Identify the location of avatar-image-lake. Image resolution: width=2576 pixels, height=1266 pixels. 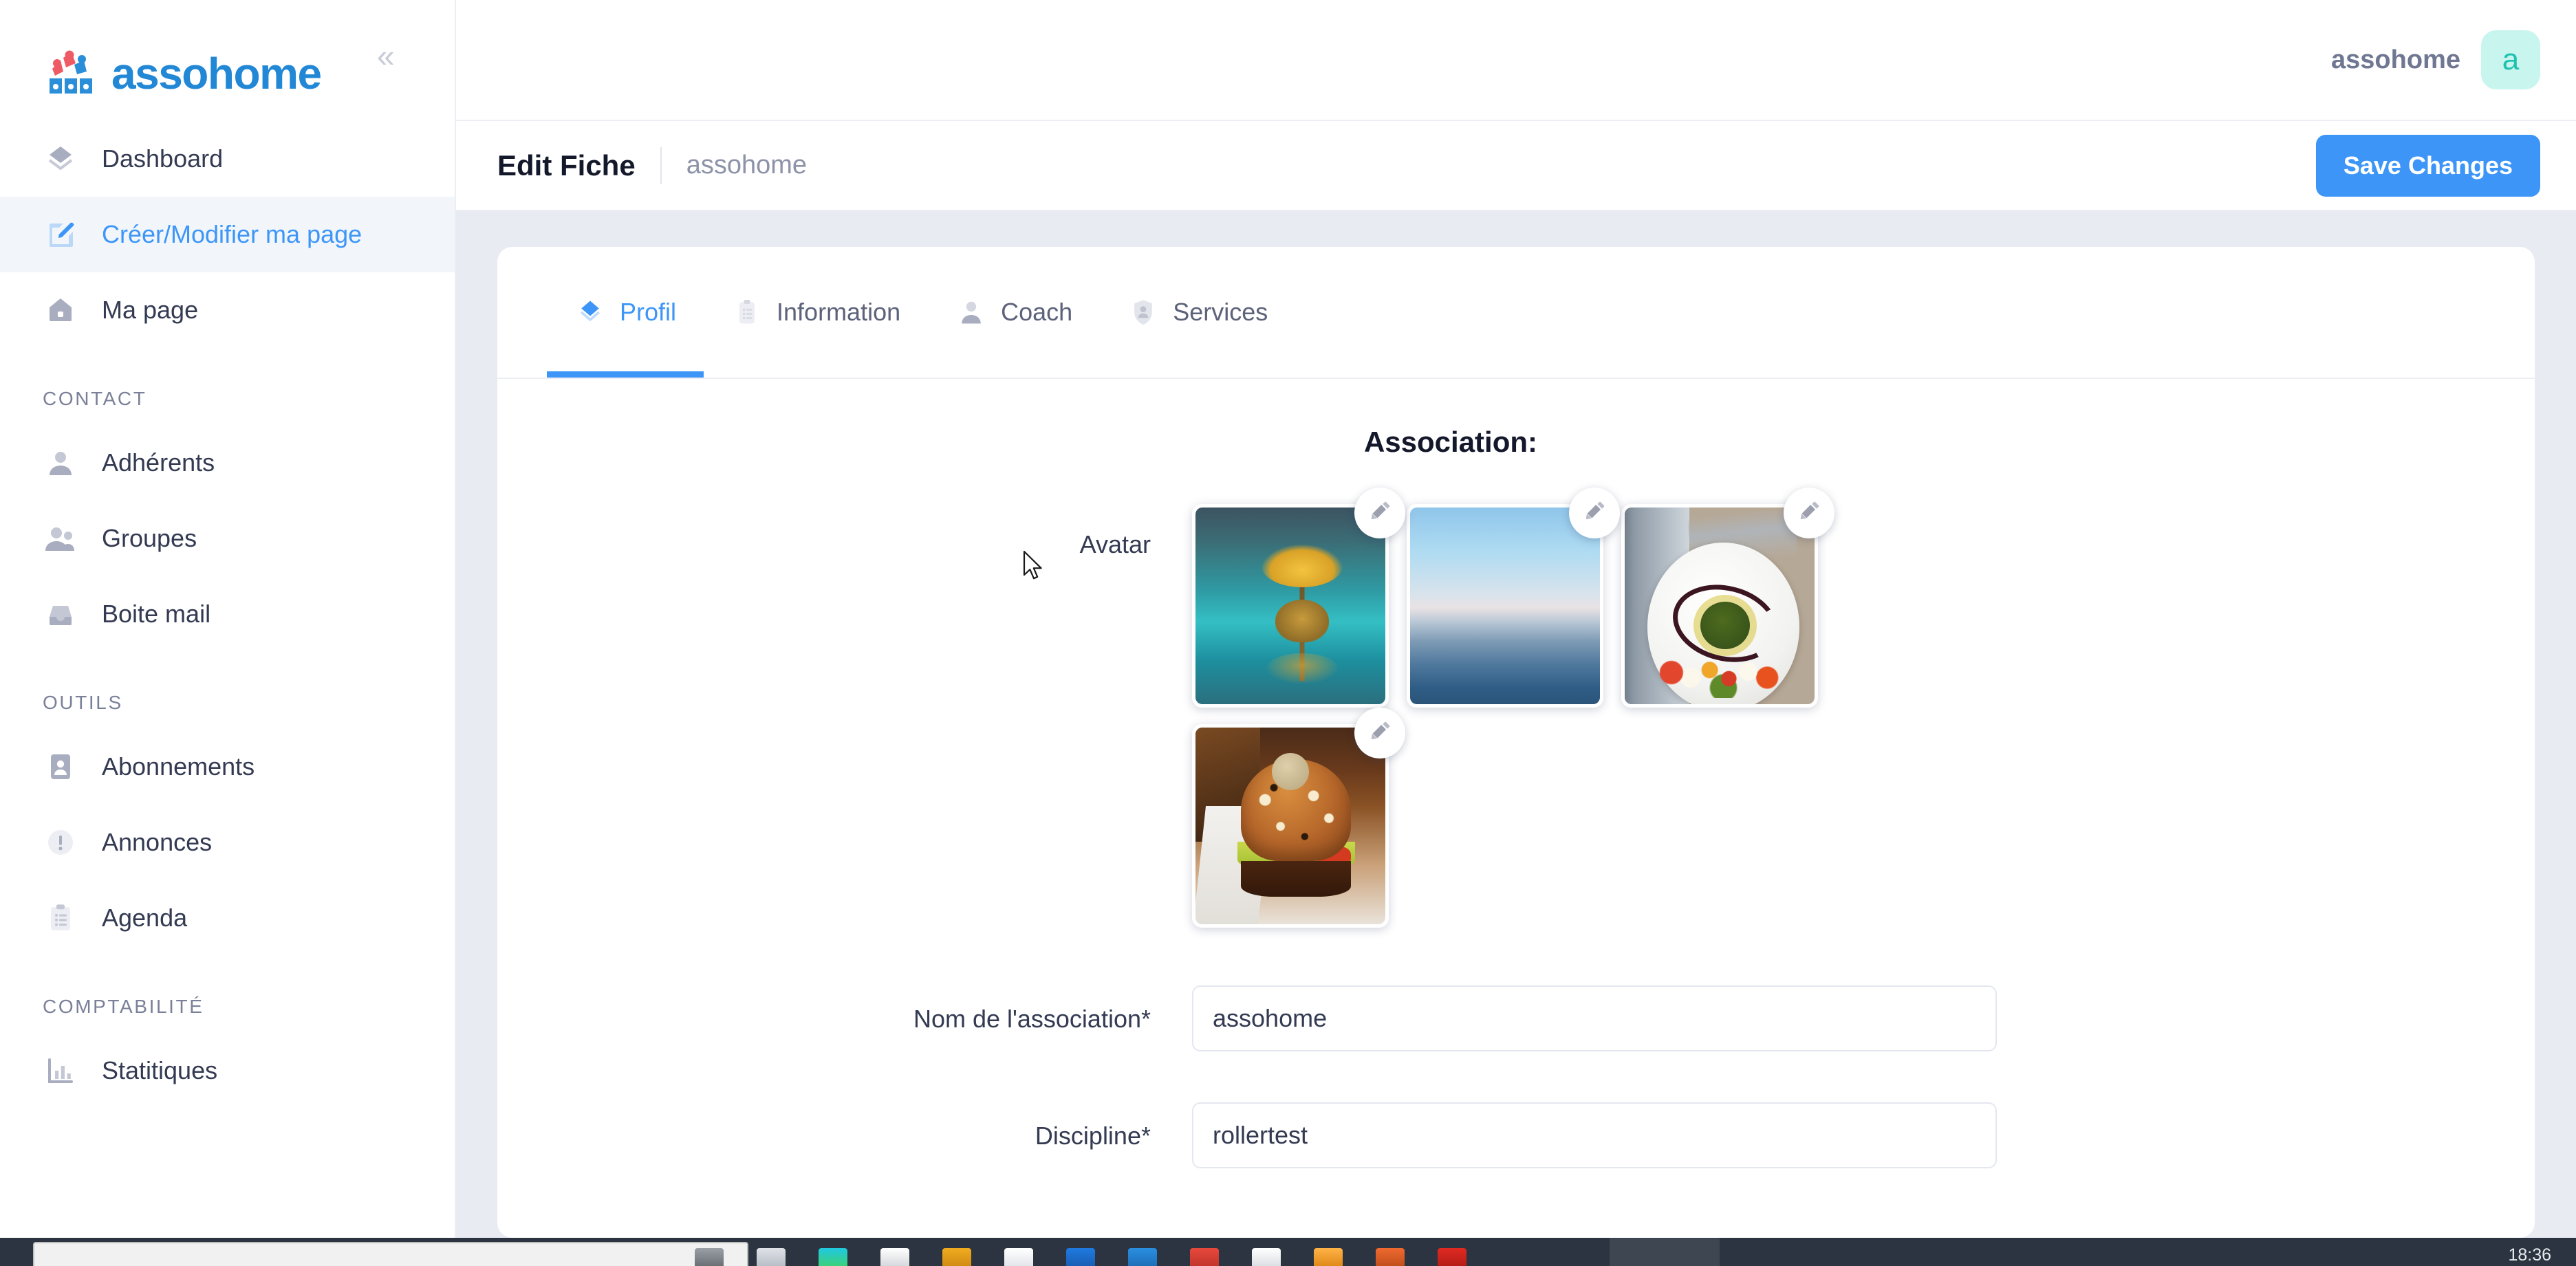
(1290, 606).